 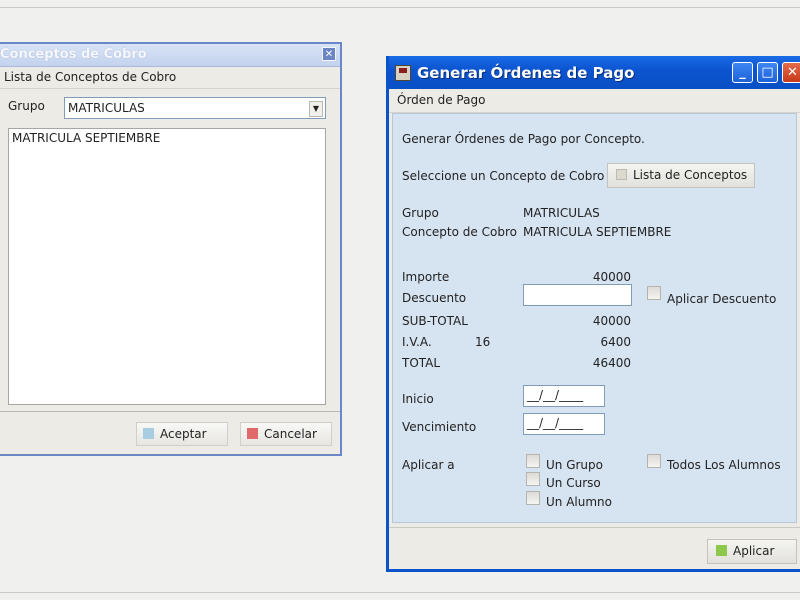 I want to click on desktop-bottom-rule, so click(x=400, y=592).